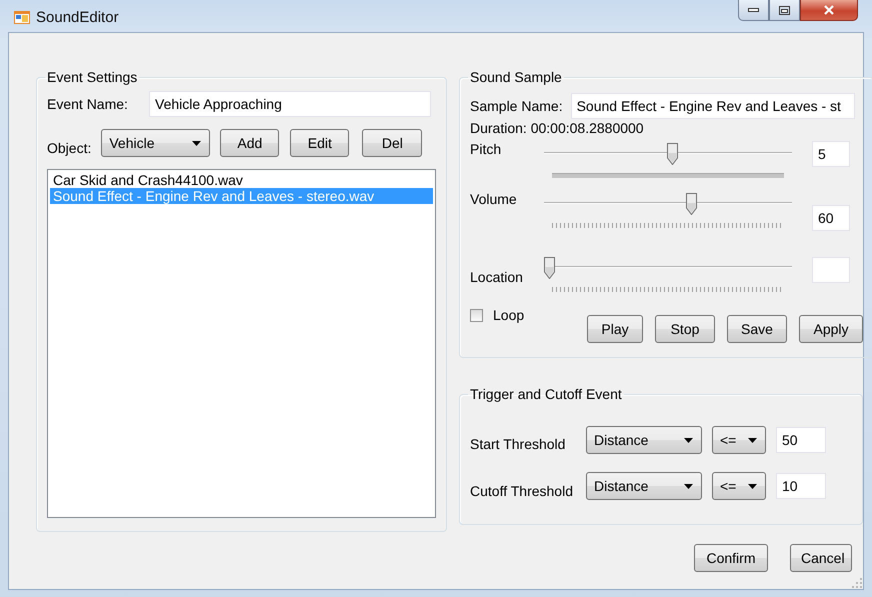 The width and height of the screenshot is (872, 597). What do you see at coordinates (320, 143) in the screenshot?
I see `edit-button: Edit` at bounding box center [320, 143].